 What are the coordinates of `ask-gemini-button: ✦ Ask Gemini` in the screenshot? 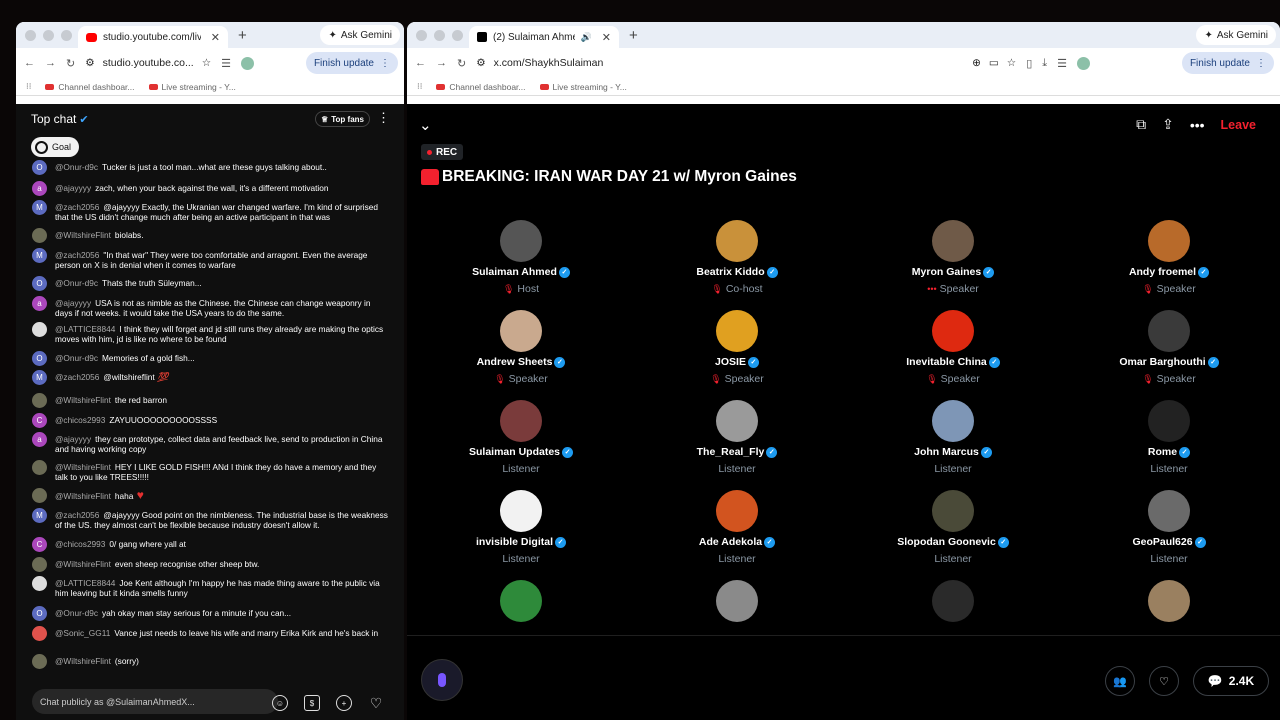 It's located at (1236, 35).